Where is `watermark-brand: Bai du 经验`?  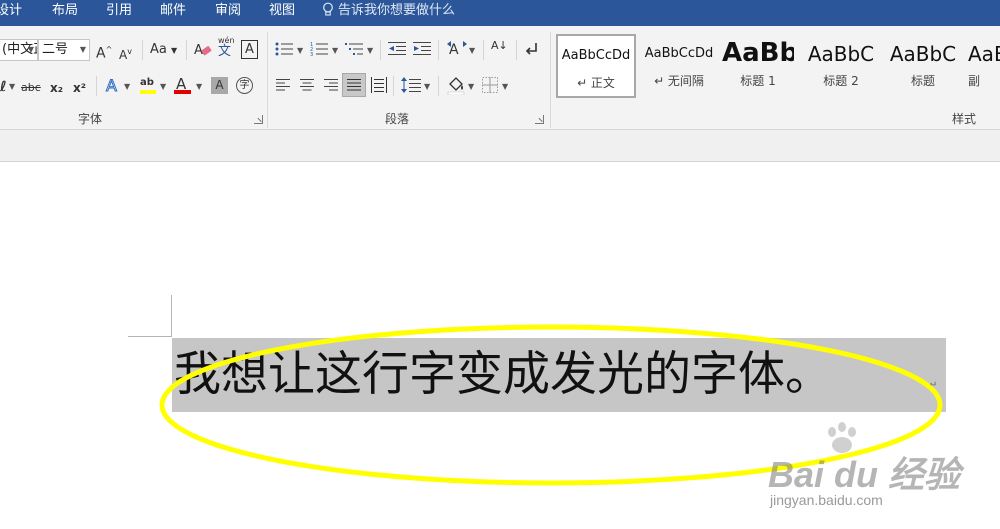
watermark-brand: Bai du 经验 is located at coordinates (864, 474).